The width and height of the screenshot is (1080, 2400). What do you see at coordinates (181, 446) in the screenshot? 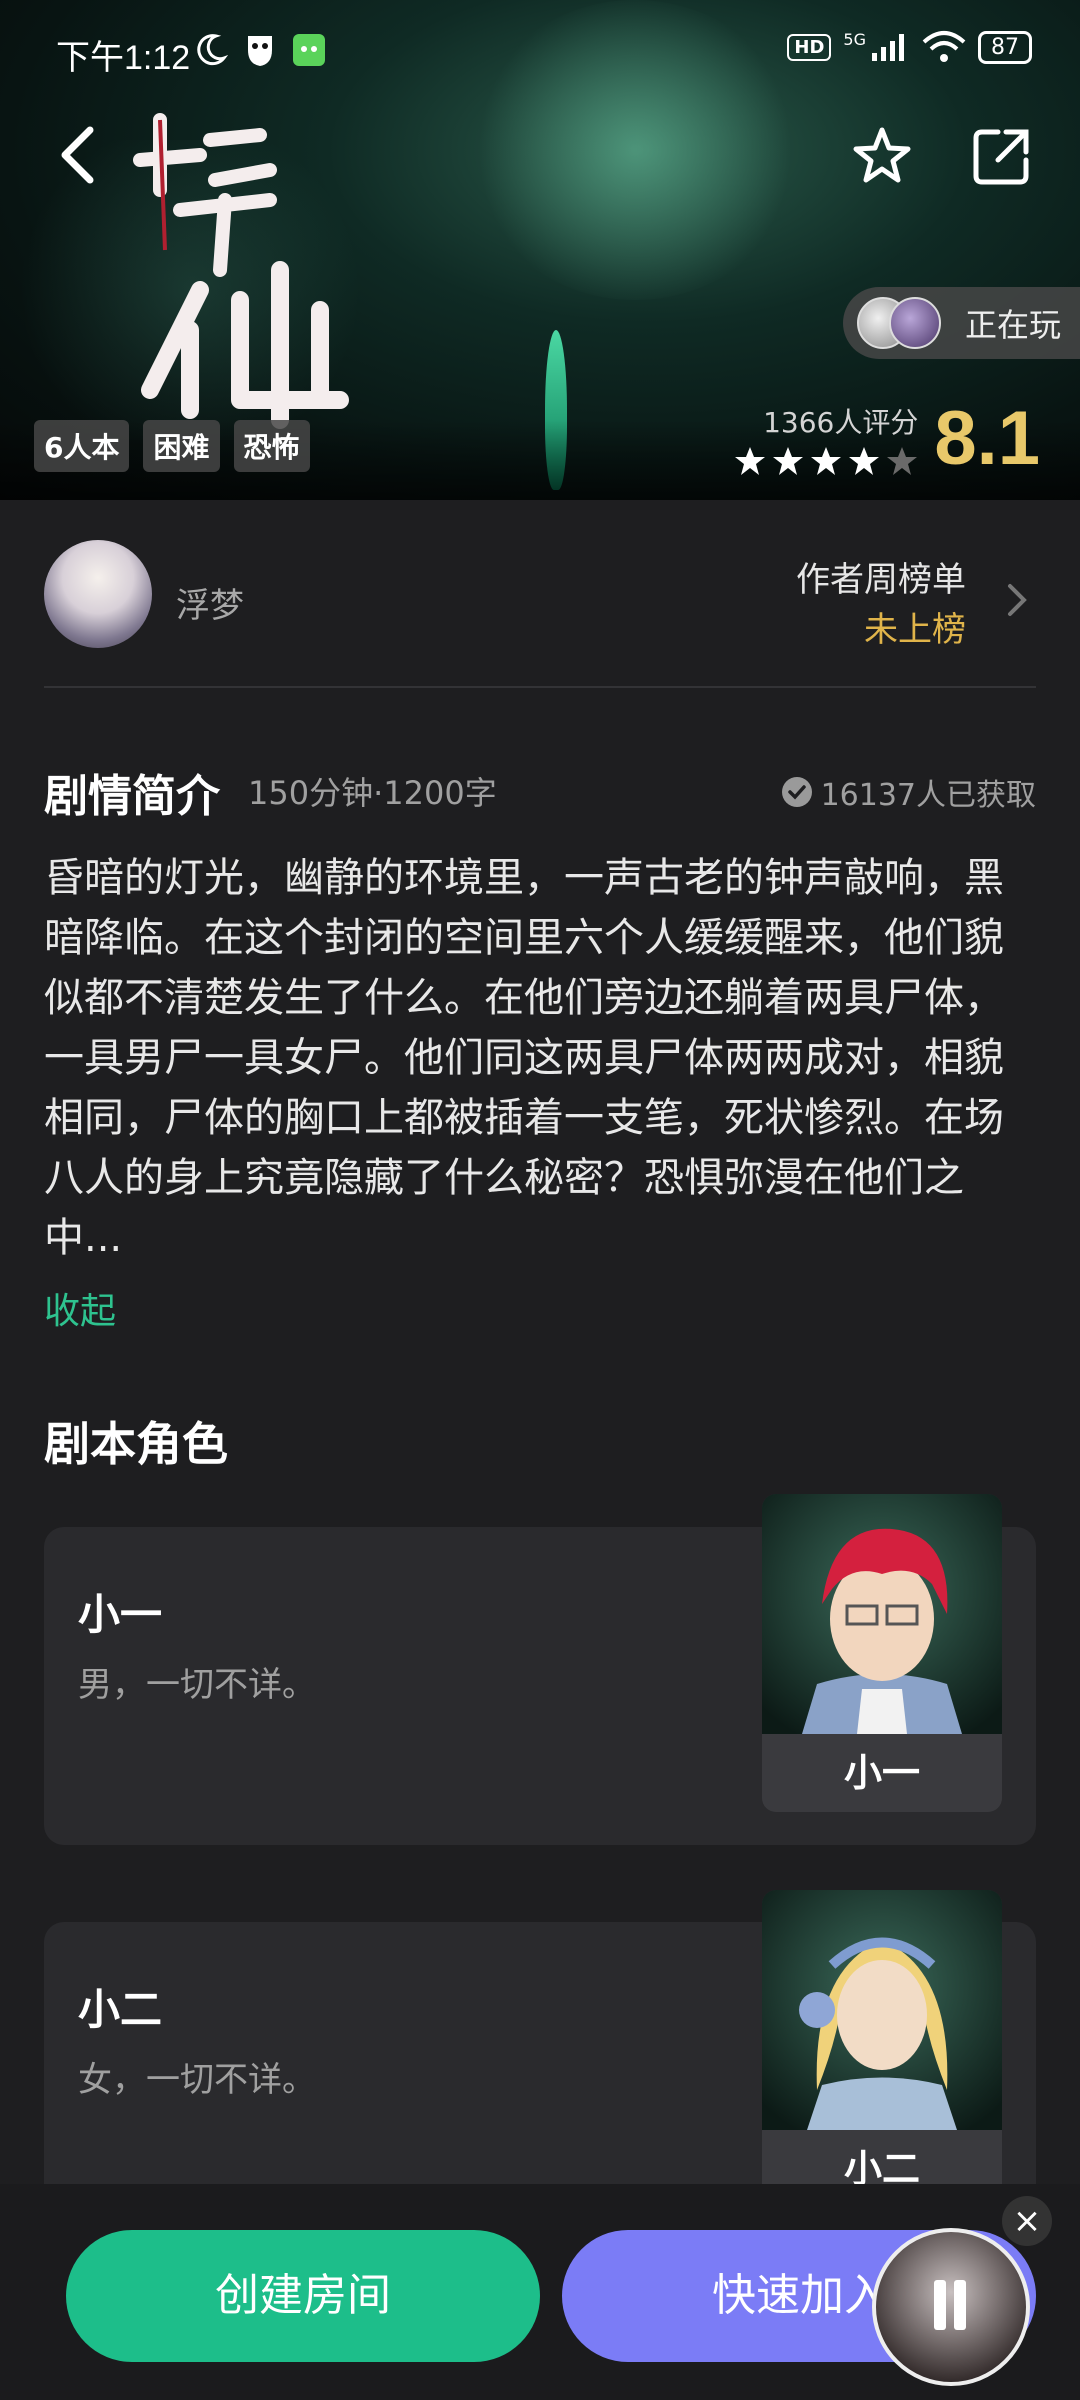
I see `tag-difficulty: 困难` at bounding box center [181, 446].